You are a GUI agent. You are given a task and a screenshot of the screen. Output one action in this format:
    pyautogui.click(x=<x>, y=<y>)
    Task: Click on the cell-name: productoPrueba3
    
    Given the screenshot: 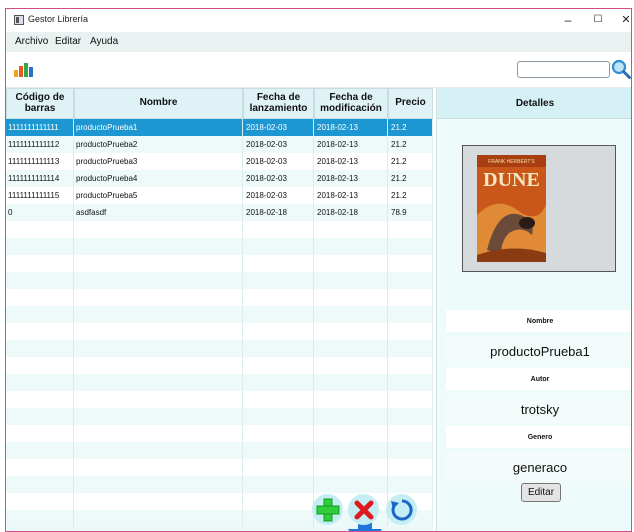 What is the action you would take?
    pyautogui.click(x=158, y=161)
    